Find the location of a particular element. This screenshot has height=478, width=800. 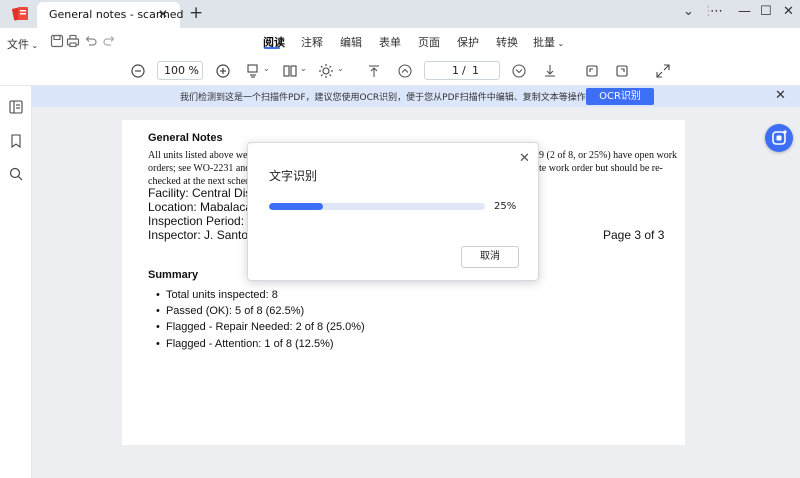

active-tab-indicator is located at coordinates (272, 48).